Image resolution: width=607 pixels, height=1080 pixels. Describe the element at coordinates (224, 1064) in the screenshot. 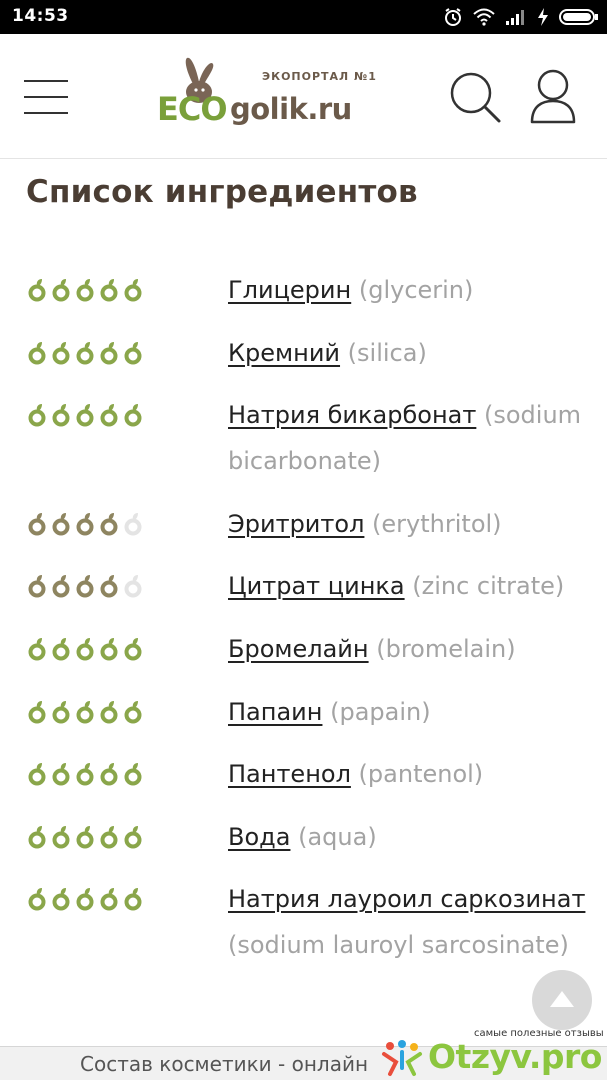

I see `caption-text: Состав косметики - онлайн` at that location.